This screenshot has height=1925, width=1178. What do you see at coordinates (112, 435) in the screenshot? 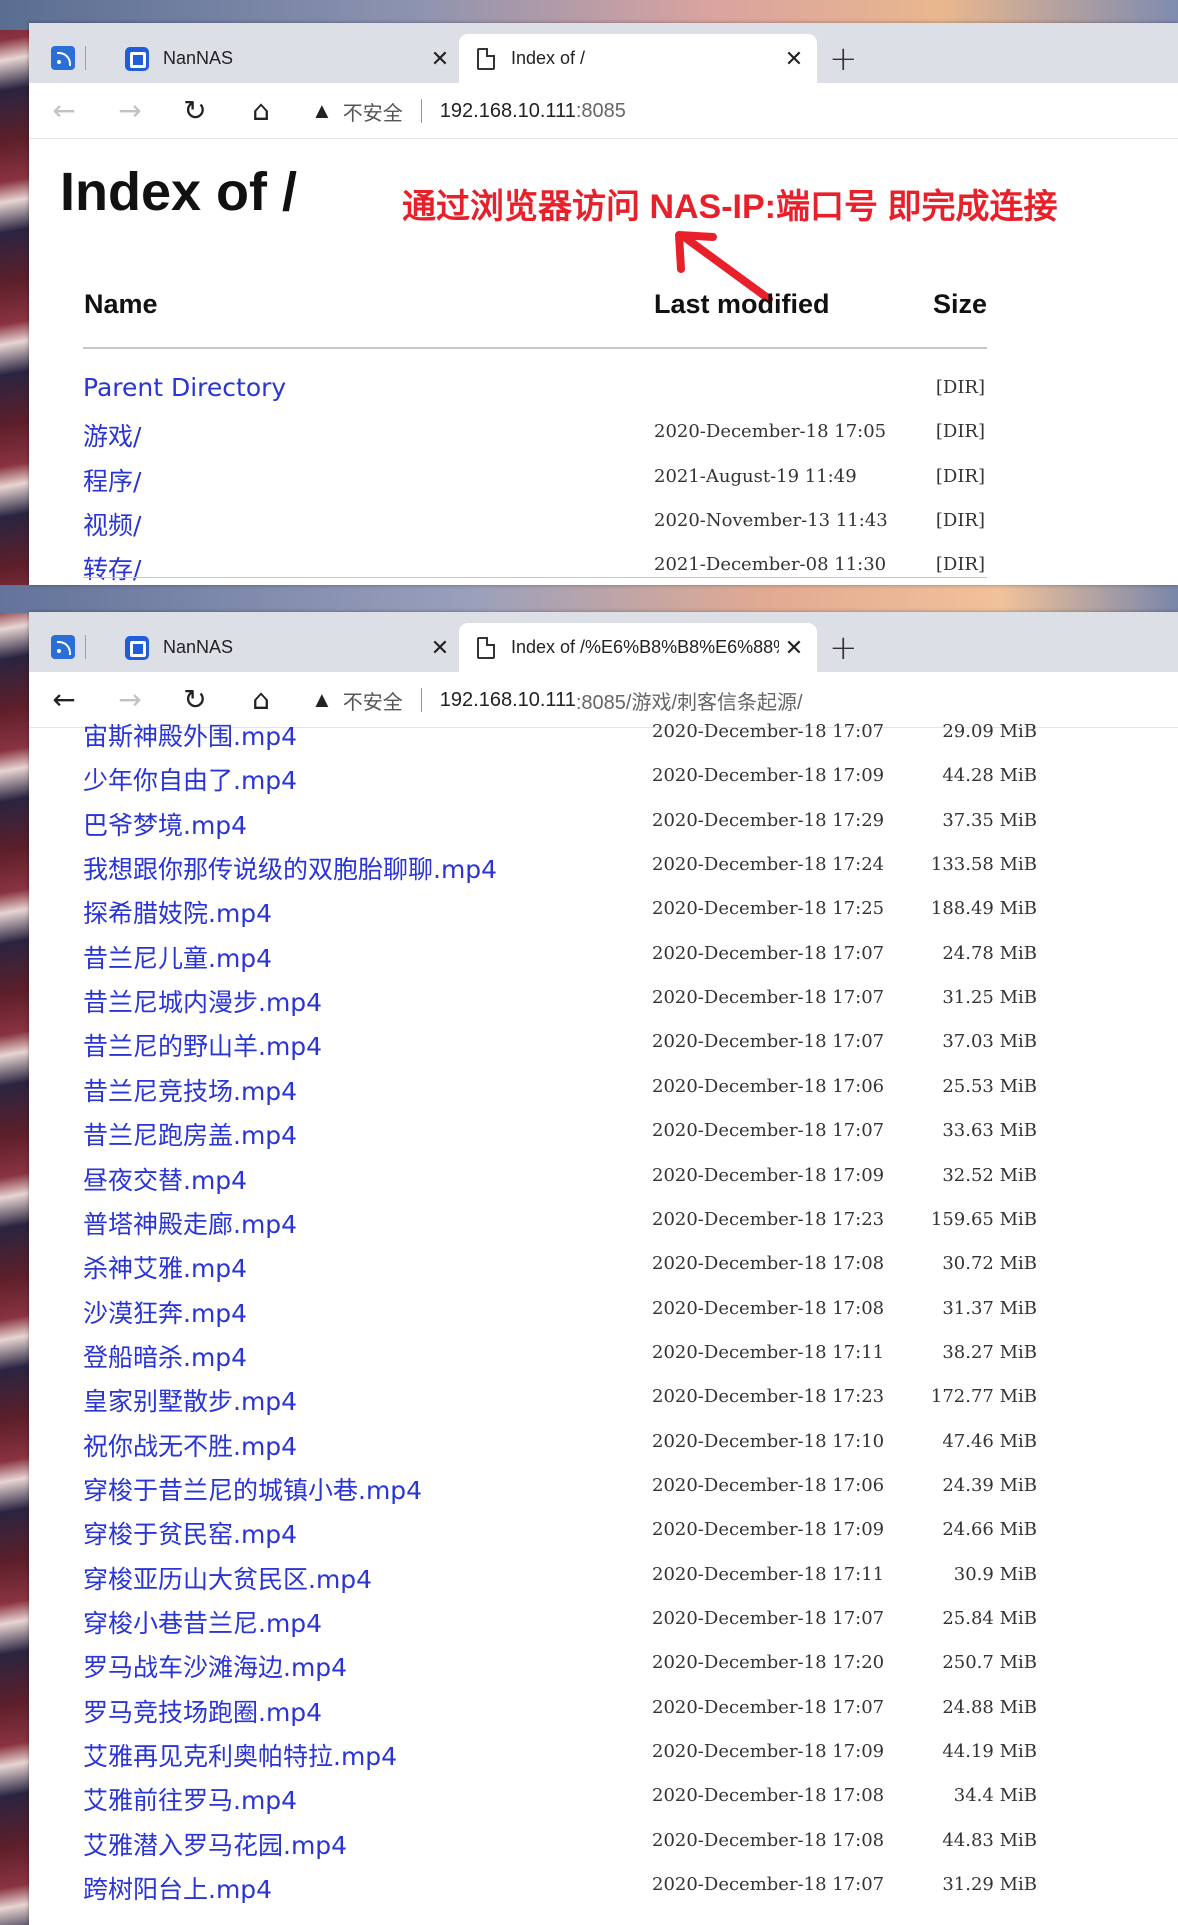
I see `list-item-link: 游戏/` at bounding box center [112, 435].